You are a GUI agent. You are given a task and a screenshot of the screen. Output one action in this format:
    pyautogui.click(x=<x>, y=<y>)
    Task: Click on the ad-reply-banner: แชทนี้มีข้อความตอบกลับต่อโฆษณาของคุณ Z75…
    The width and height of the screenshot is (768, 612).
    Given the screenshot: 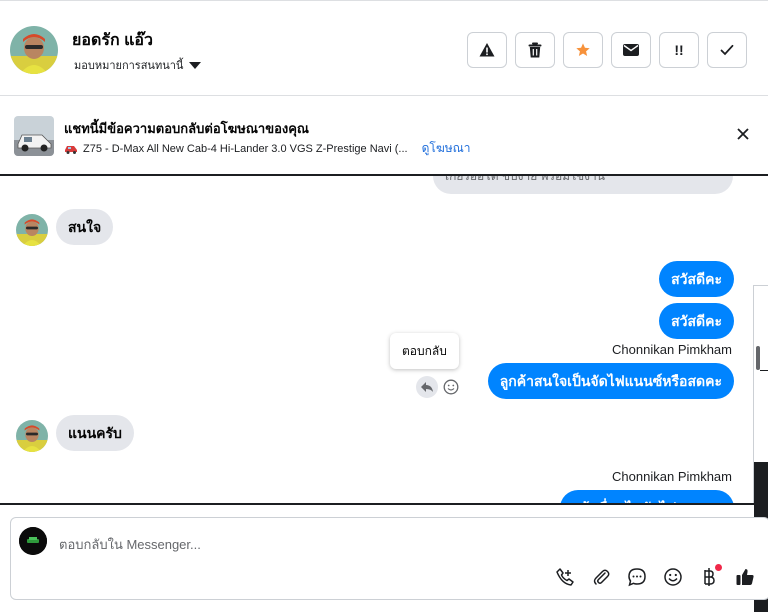 What is the action you would take?
    pyautogui.click(x=384, y=136)
    